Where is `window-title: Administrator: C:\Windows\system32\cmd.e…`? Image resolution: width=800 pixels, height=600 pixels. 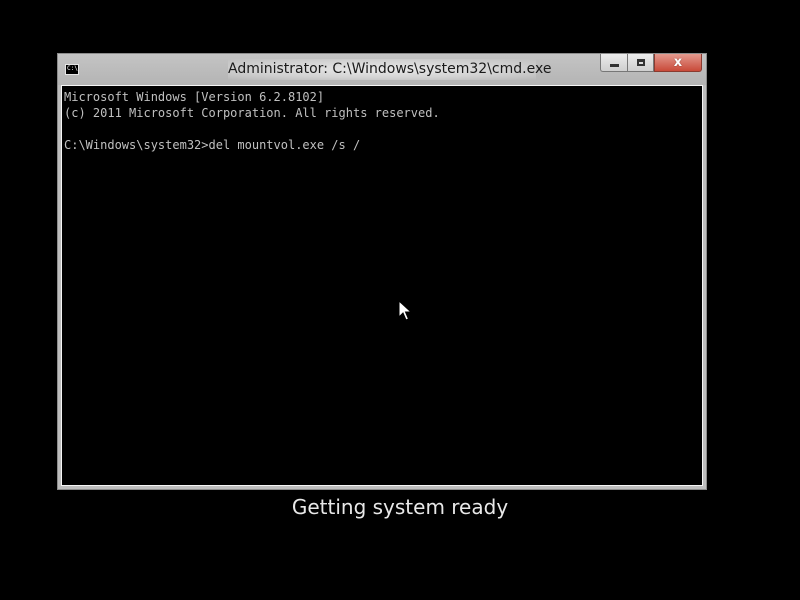
window-title: Administrator: C:\Windows\system32\cmd.e… is located at coordinates (389, 69).